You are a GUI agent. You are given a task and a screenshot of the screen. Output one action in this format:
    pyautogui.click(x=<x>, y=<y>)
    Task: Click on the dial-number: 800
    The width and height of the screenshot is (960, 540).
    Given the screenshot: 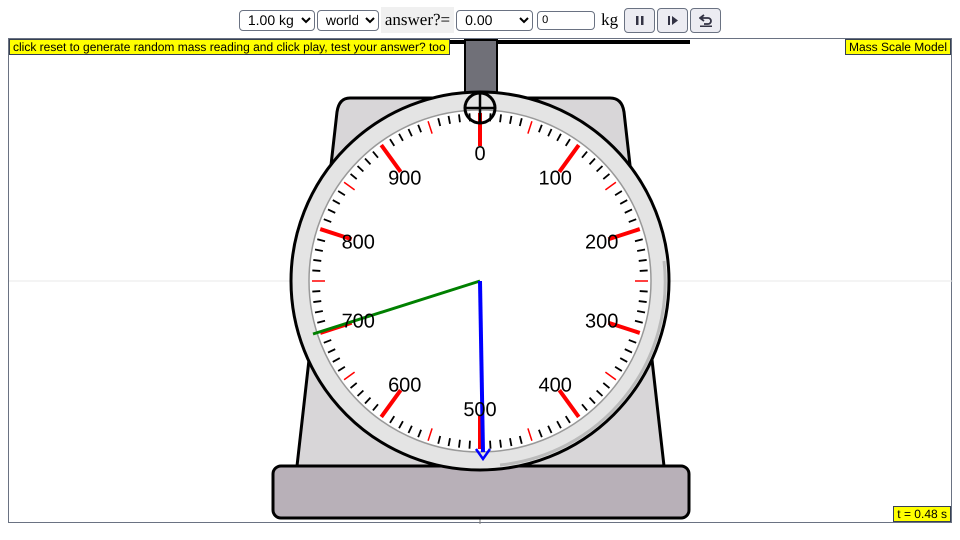 What is the action you would take?
    pyautogui.click(x=358, y=242)
    